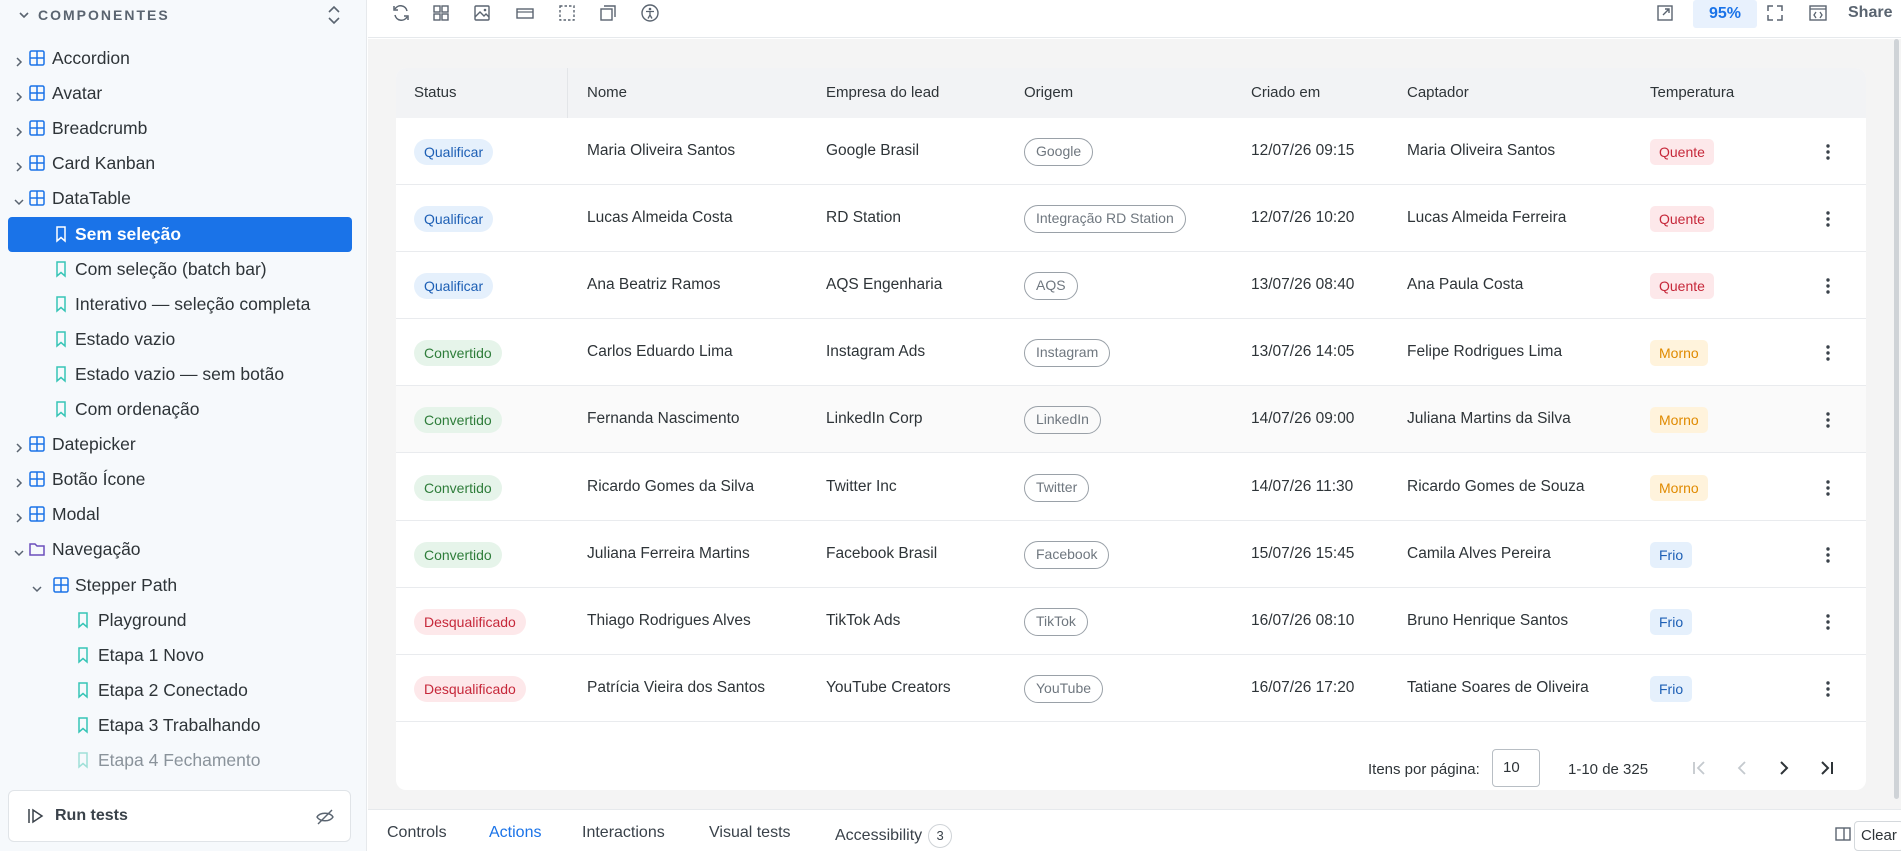  I want to click on measure-icon, so click(525, 13).